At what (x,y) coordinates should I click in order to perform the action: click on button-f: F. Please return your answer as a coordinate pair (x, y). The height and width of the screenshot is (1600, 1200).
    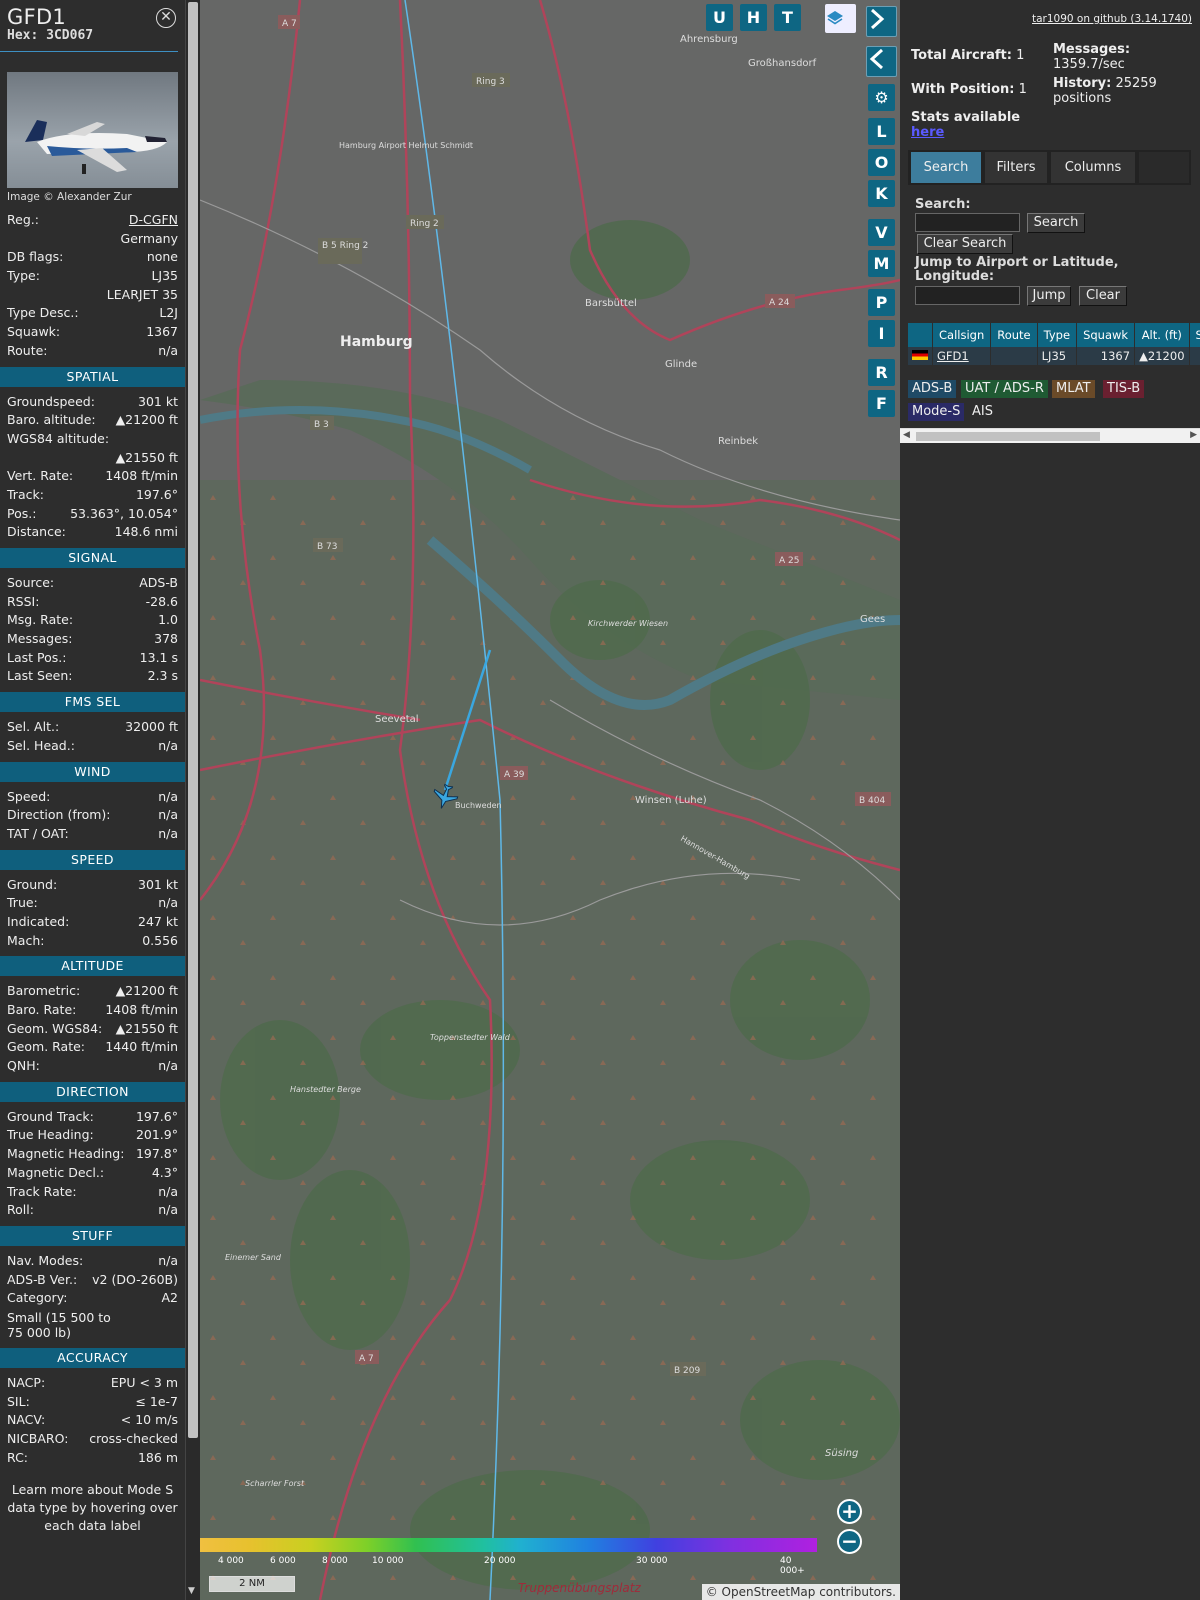
    Looking at the image, I should click on (881, 403).